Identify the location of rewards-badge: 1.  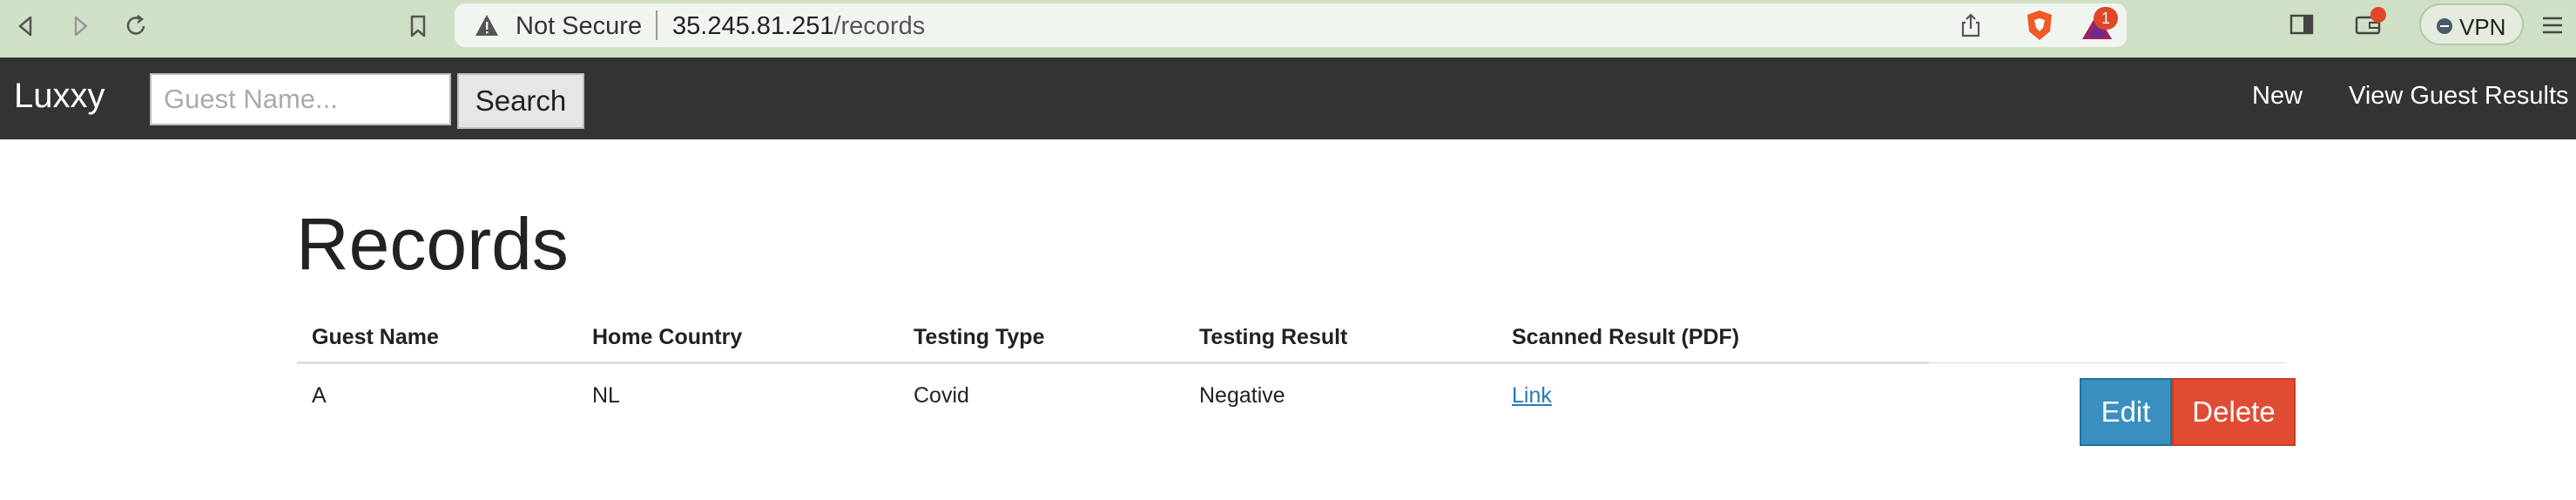
(2106, 18).